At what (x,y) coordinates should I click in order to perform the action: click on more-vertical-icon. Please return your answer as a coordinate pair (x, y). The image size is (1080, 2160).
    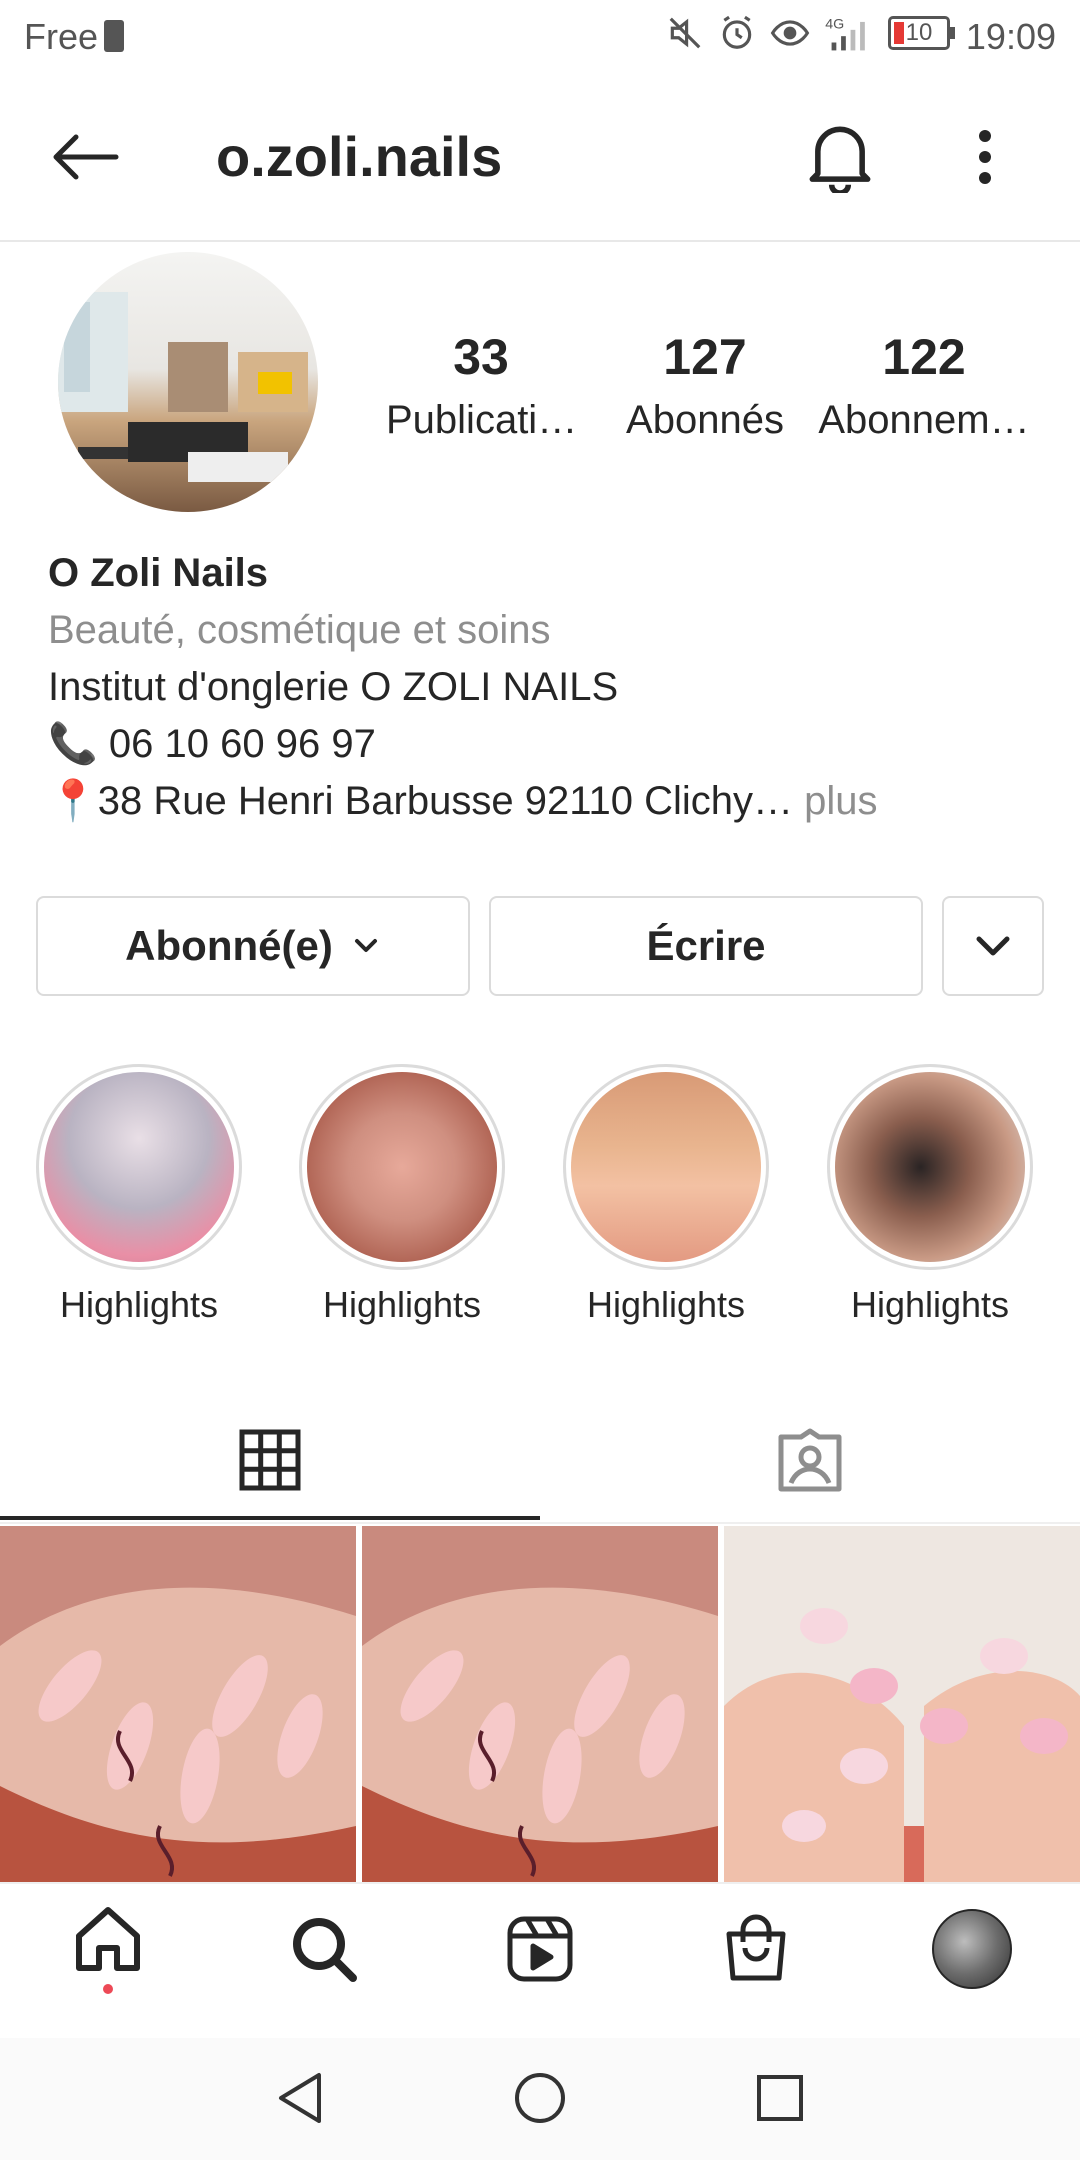
    Looking at the image, I should click on (985, 157).